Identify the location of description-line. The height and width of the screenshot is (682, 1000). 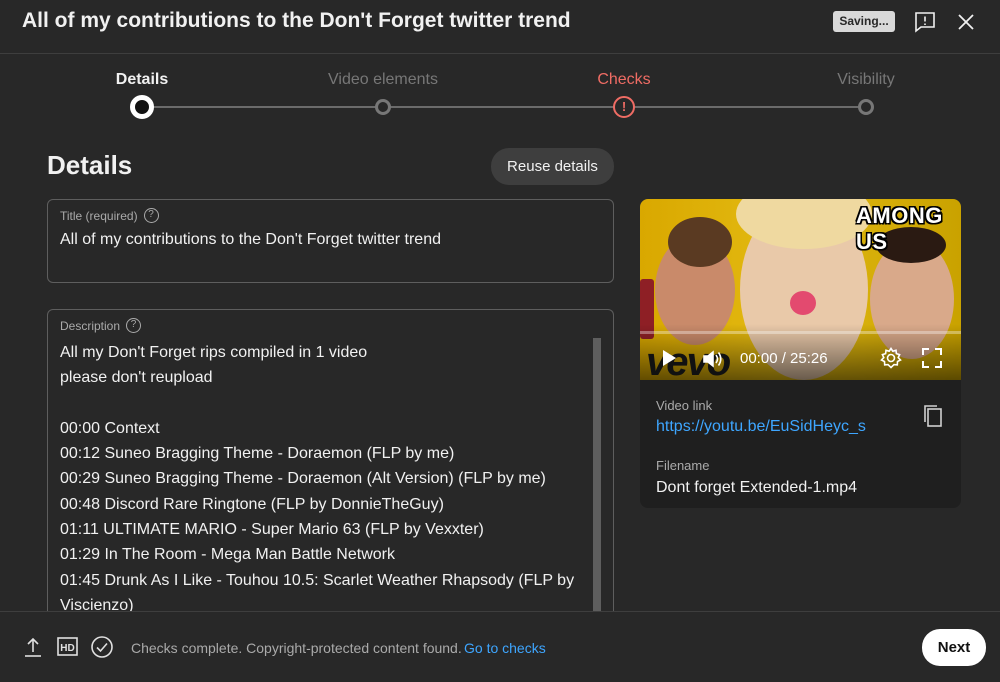
(320, 403).